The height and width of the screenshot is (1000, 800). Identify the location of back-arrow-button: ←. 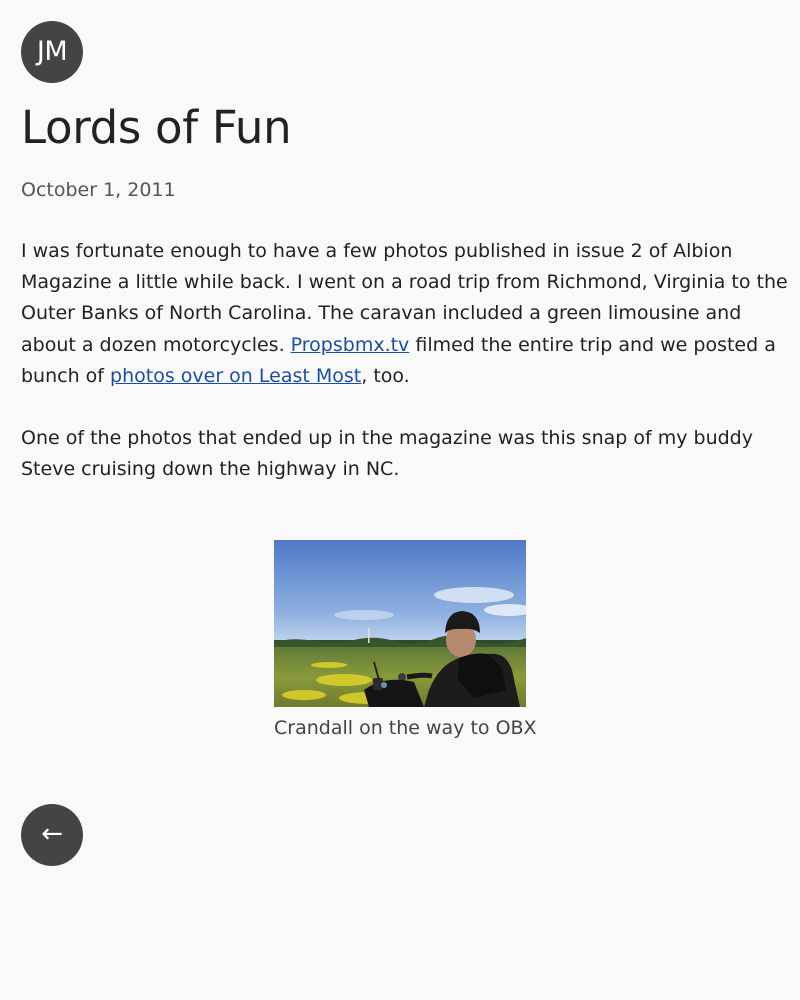
(52, 835).